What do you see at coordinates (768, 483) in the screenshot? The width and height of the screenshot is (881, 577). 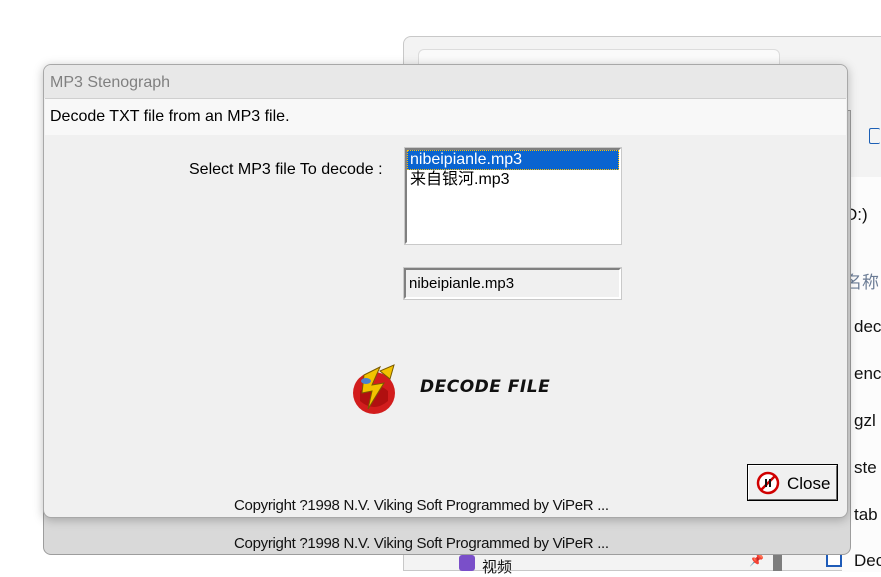 I see `prohibited-icon` at bounding box center [768, 483].